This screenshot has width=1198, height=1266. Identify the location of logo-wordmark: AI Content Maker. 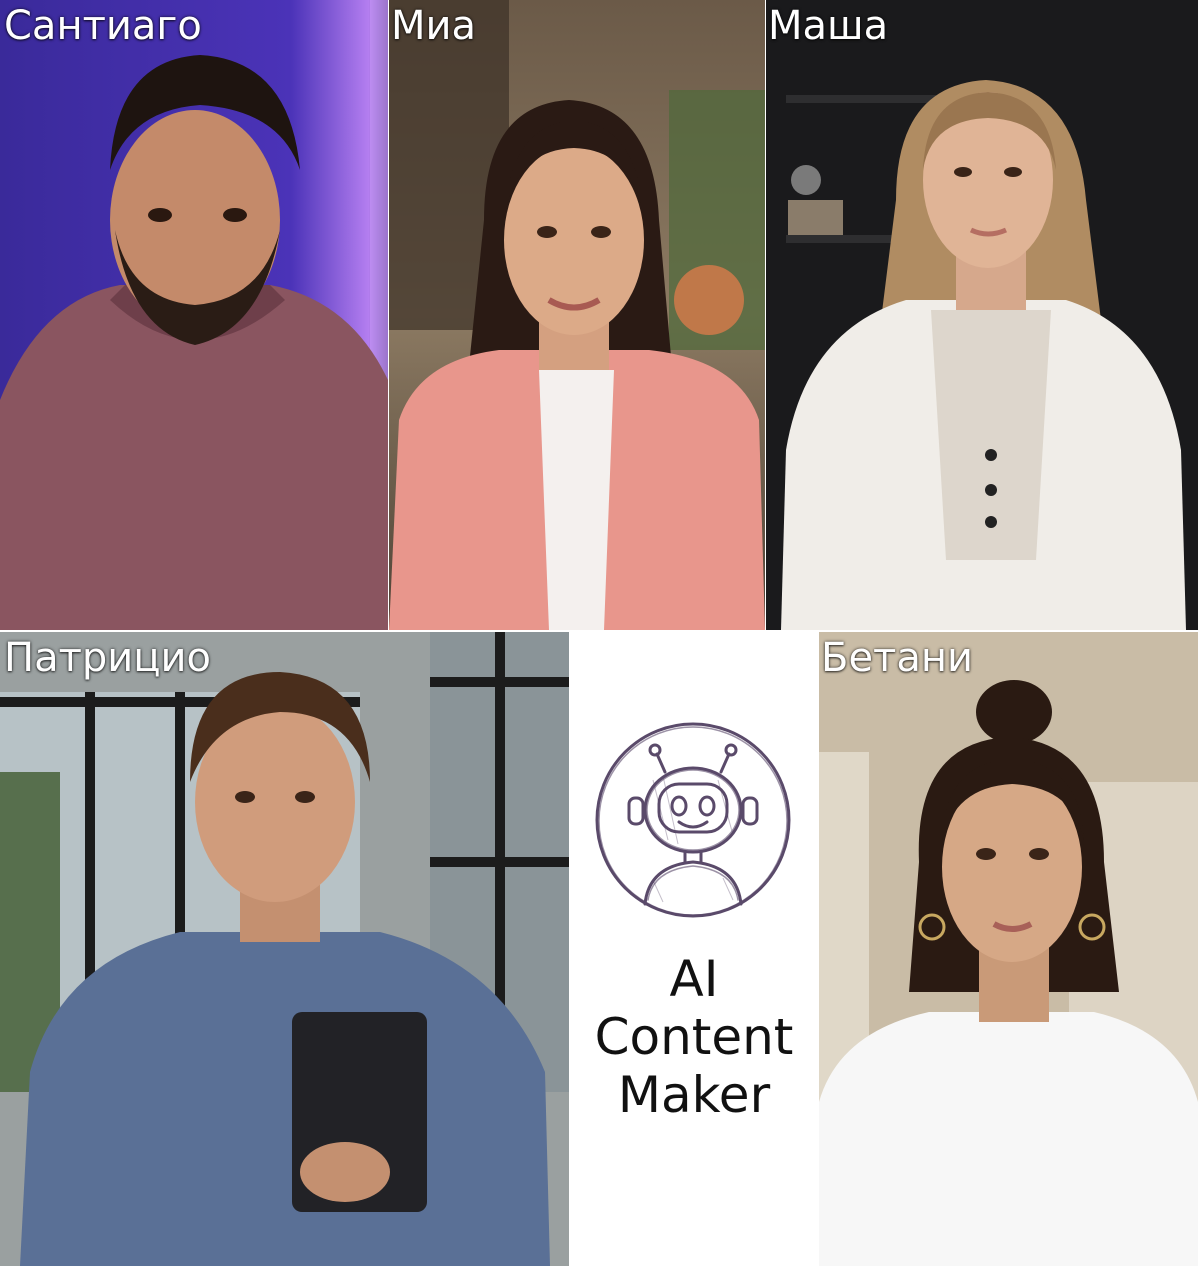
(694, 1037).